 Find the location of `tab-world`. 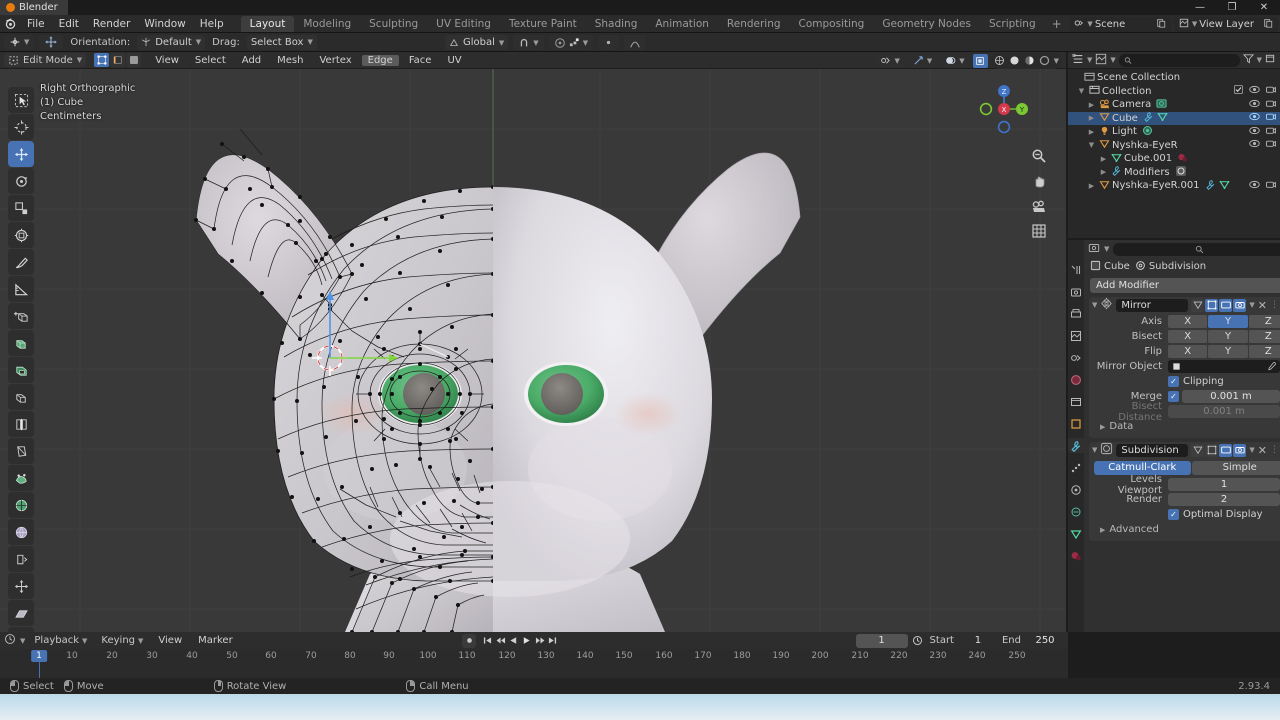

tab-world is located at coordinates (1076, 379).